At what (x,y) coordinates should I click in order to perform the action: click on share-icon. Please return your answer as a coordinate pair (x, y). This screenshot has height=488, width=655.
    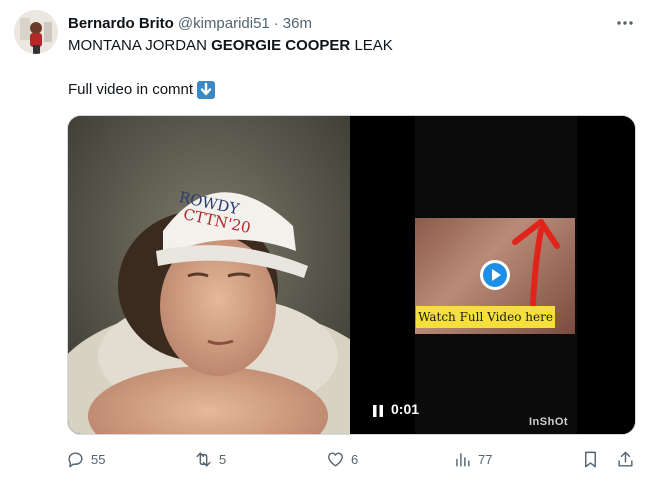
    Looking at the image, I should click on (625, 459).